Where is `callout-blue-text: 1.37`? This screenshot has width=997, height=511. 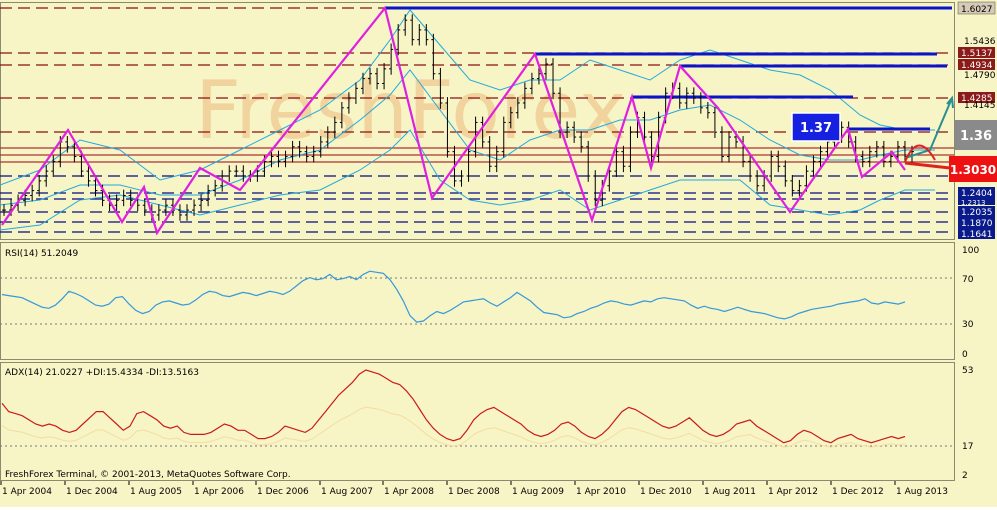
callout-blue-text: 1.37 is located at coordinates (816, 128).